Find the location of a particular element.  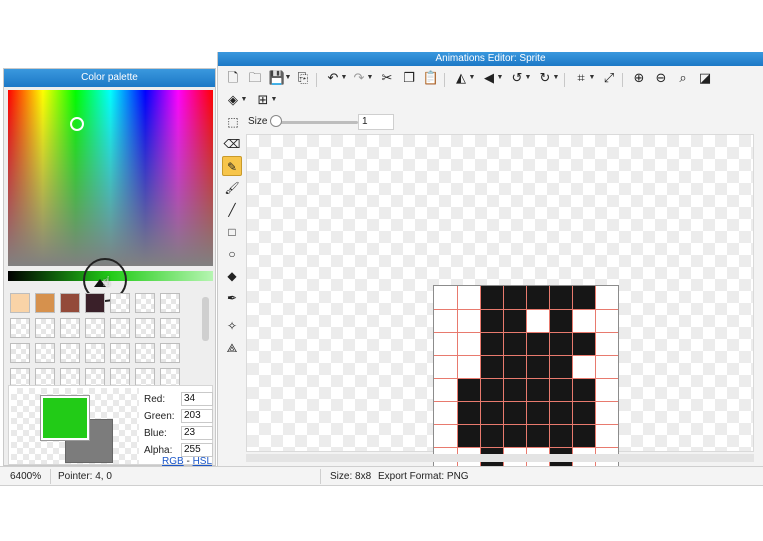

paste-icon: 📋 is located at coordinates (431, 78).